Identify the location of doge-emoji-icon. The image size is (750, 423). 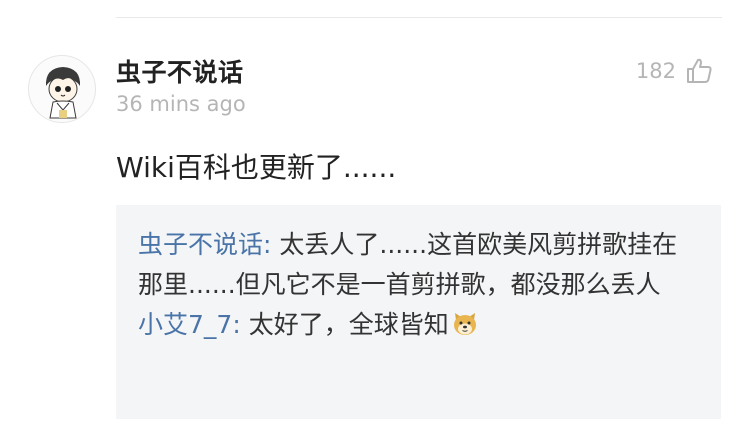
(464, 324).